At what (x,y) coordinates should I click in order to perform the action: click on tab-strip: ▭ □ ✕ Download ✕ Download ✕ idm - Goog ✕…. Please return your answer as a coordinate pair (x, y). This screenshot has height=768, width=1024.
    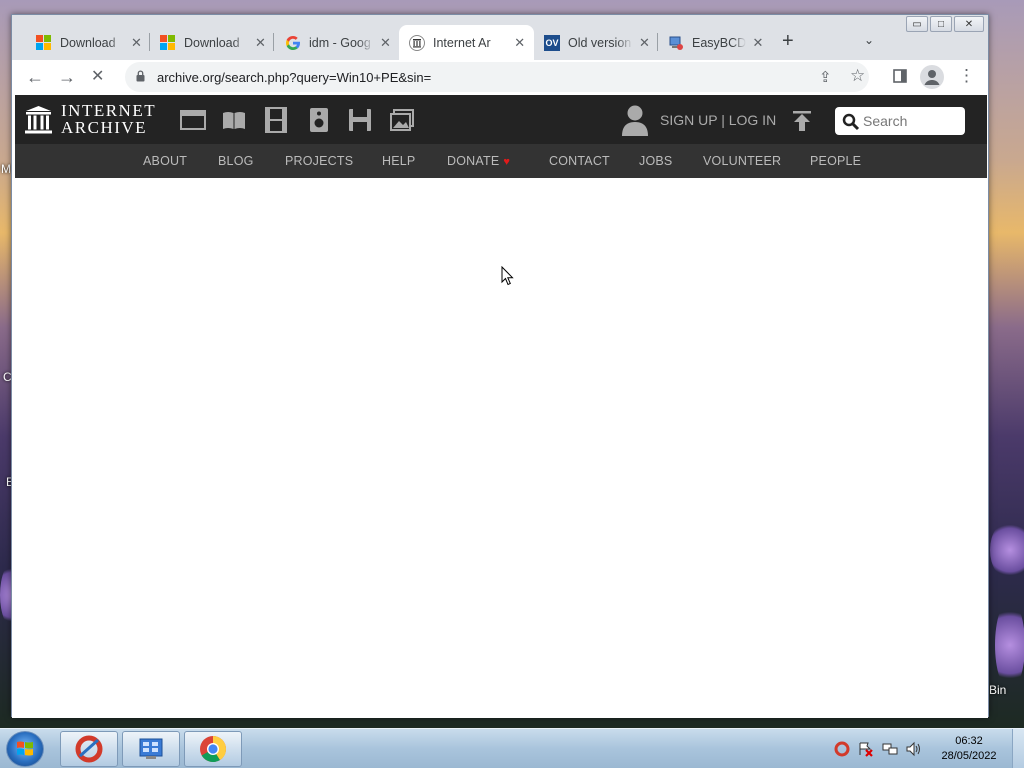
    Looking at the image, I should click on (500, 37).